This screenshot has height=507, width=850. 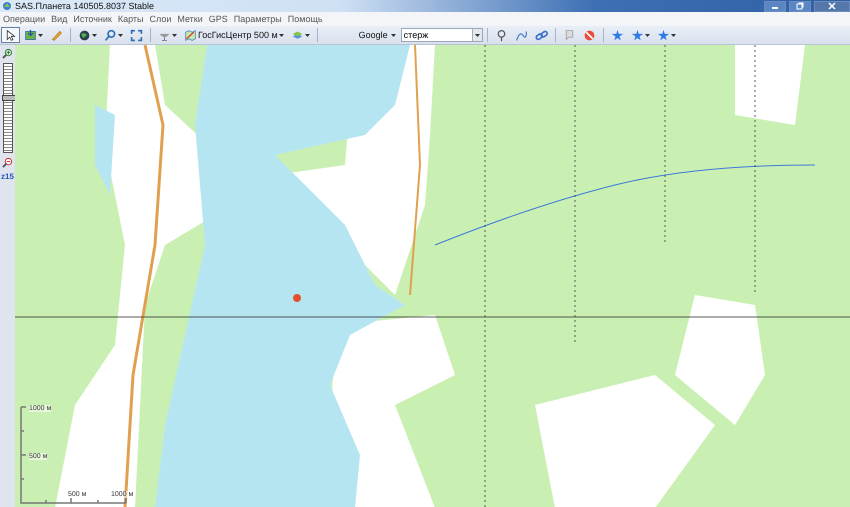 I want to click on globe-icon, so click(x=84, y=35).